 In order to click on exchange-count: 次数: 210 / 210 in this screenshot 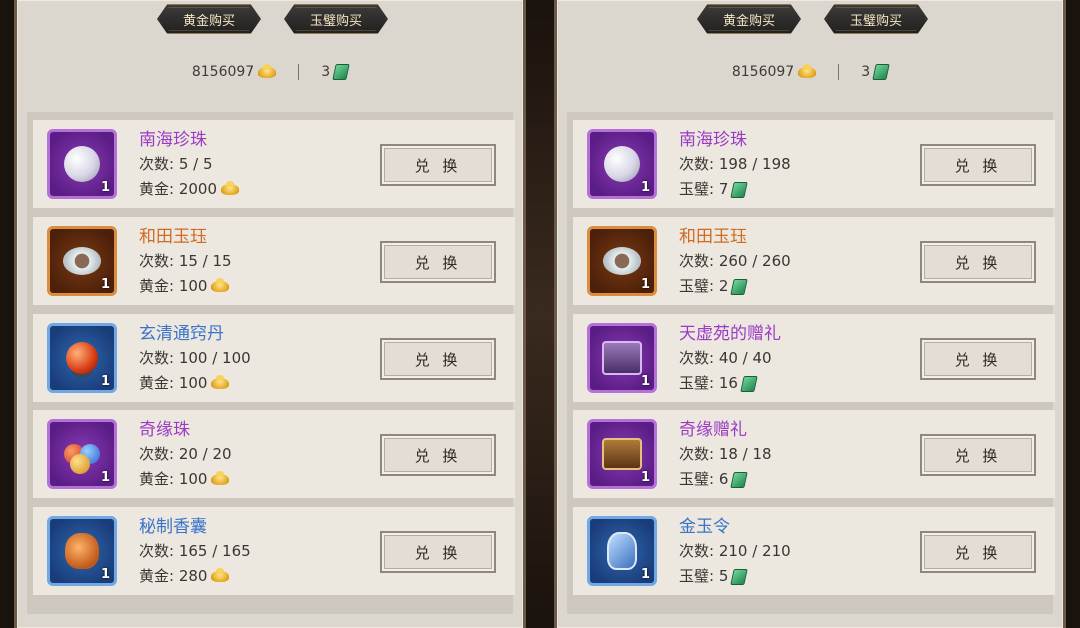, I will do `click(735, 551)`.